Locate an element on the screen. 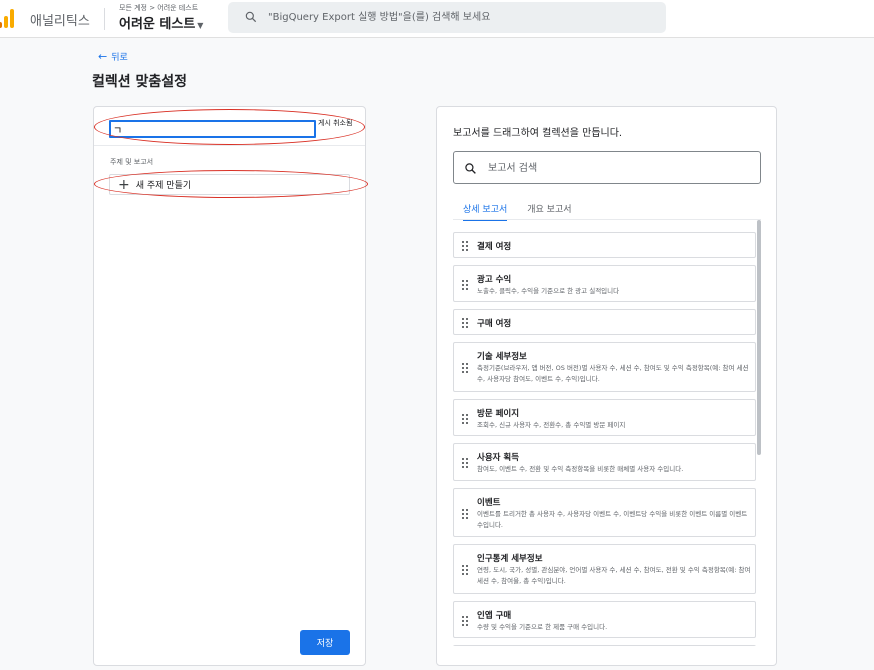  back-label: 뒤로 is located at coordinates (119, 58).